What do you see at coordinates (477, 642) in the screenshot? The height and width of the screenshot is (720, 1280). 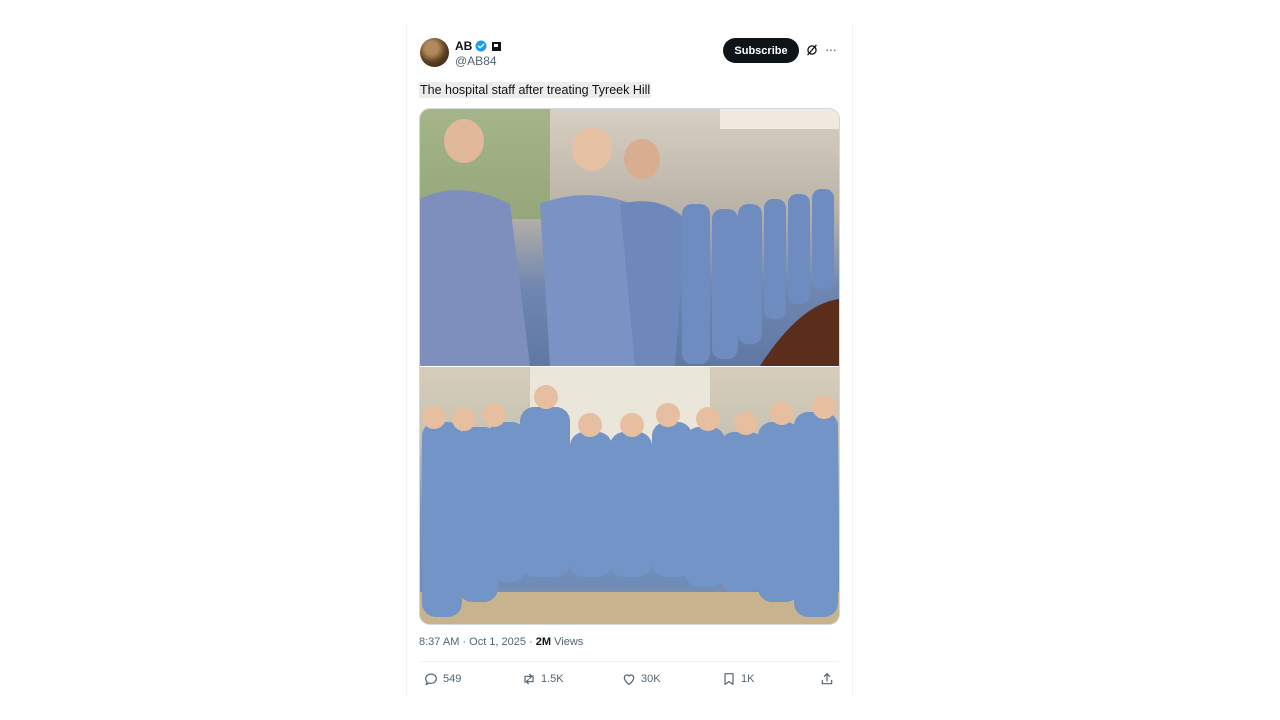 I see `tweet-time: 8:37 AM · Oct 1, 2025 ·` at bounding box center [477, 642].